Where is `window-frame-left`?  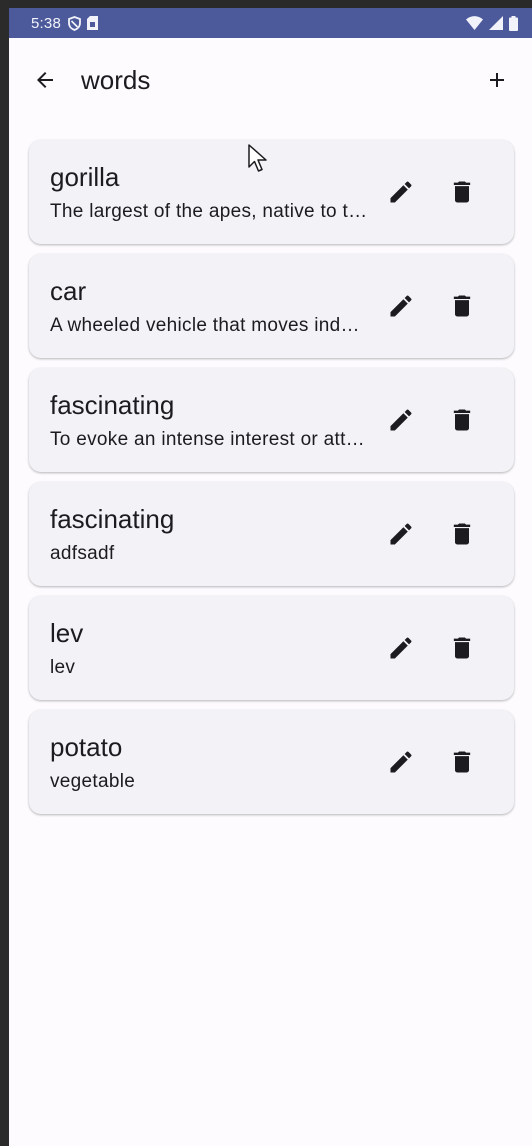 window-frame-left is located at coordinates (4, 573).